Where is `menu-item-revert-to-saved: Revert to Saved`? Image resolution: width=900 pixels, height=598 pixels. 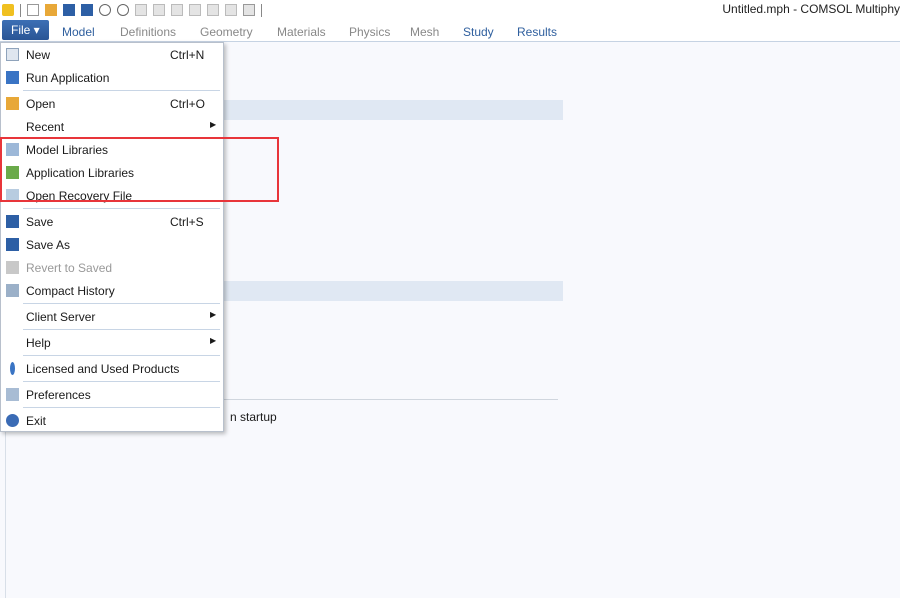 menu-item-revert-to-saved: Revert to Saved is located at coordinates (112, 267).